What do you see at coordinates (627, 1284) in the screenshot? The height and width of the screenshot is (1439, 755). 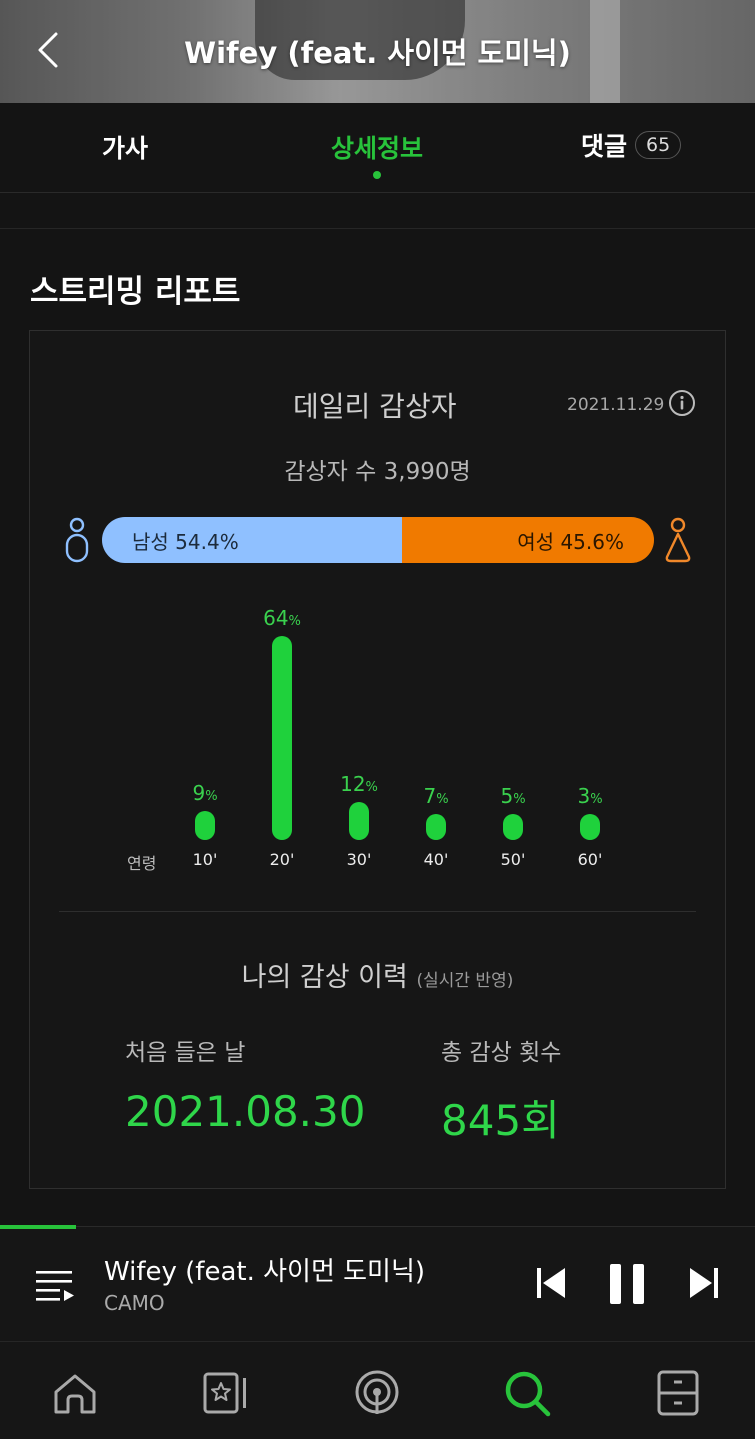 I see `pause-icon` at bounding box center [627, 1284].